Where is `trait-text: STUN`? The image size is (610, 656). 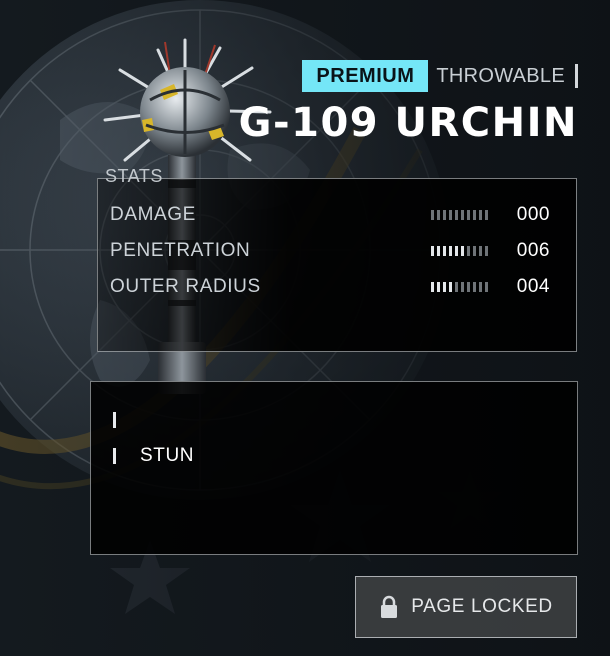 trait-text: STUN is located at coordinates (167, 455).